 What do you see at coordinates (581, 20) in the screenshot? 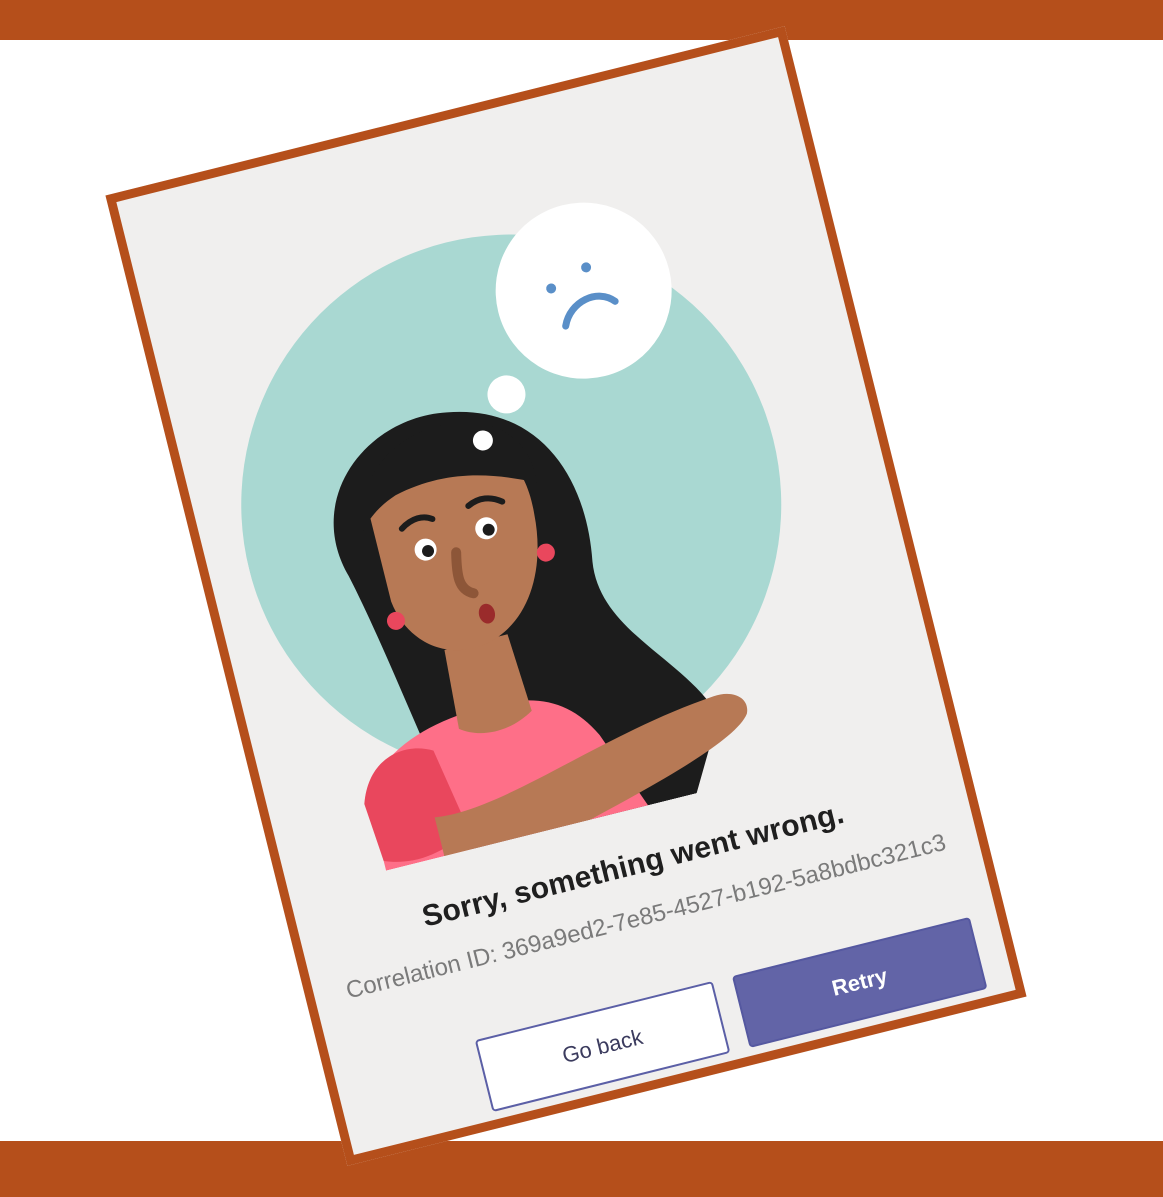
I see `top-frame-bar` at bounding box center [581, 20].